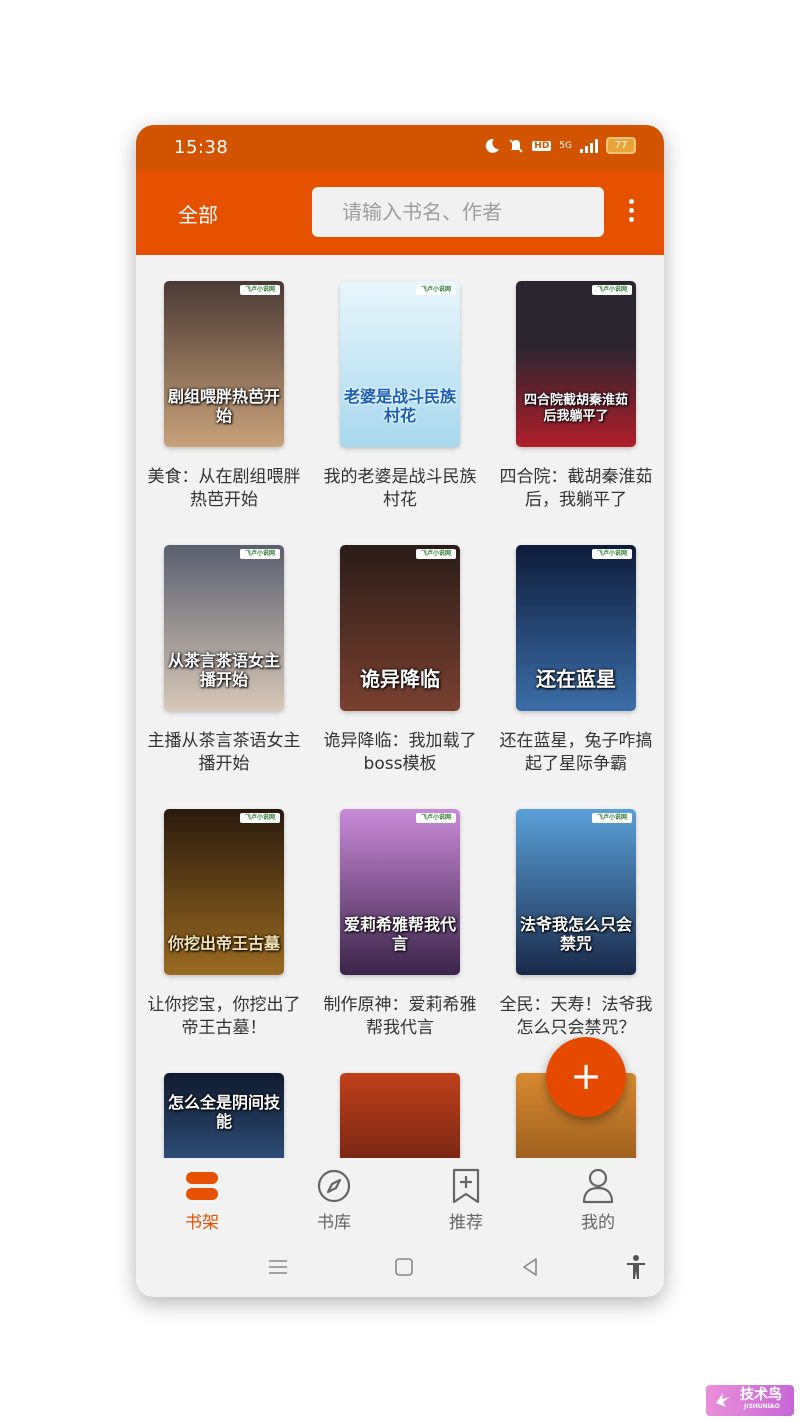 The height and width of the screenshot is (1422, 800). What do you see at coordinates (631, 213) in the screenshot?
I see `more-vert-icon` at bounding box center [631, 213].